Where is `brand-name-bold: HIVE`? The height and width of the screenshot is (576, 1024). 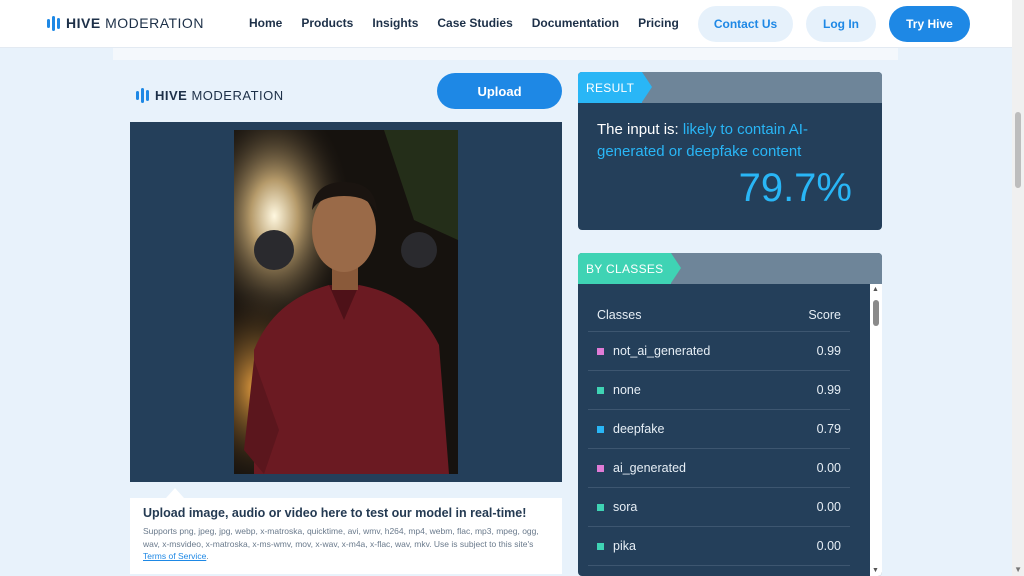 brand-name-bold: HIVE is located at coordinates (83, 23).